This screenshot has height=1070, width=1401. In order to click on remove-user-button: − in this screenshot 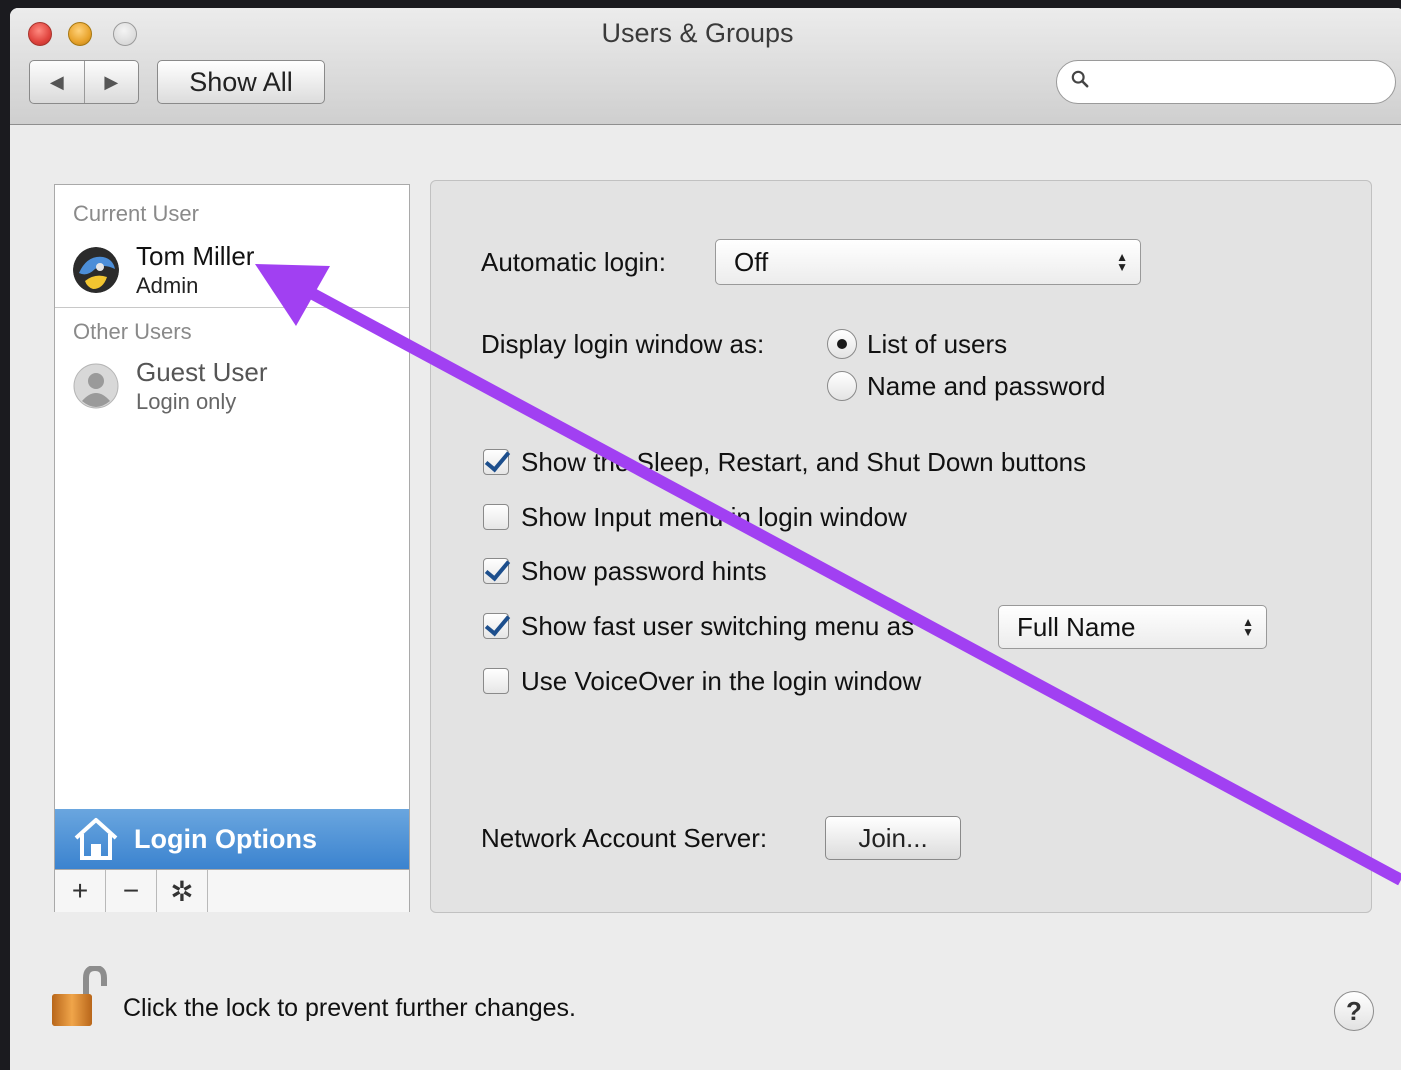, I will do `click(131, 891)`.